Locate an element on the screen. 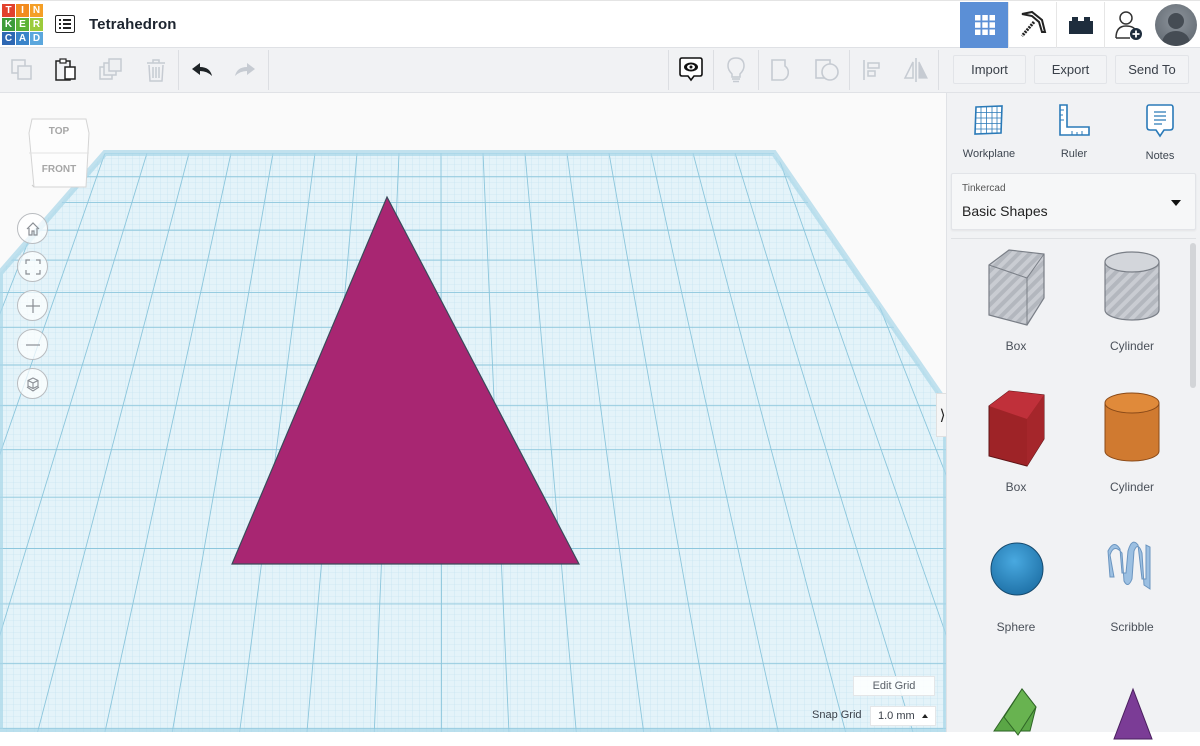  paste-button is located at coordinates (66, 70).